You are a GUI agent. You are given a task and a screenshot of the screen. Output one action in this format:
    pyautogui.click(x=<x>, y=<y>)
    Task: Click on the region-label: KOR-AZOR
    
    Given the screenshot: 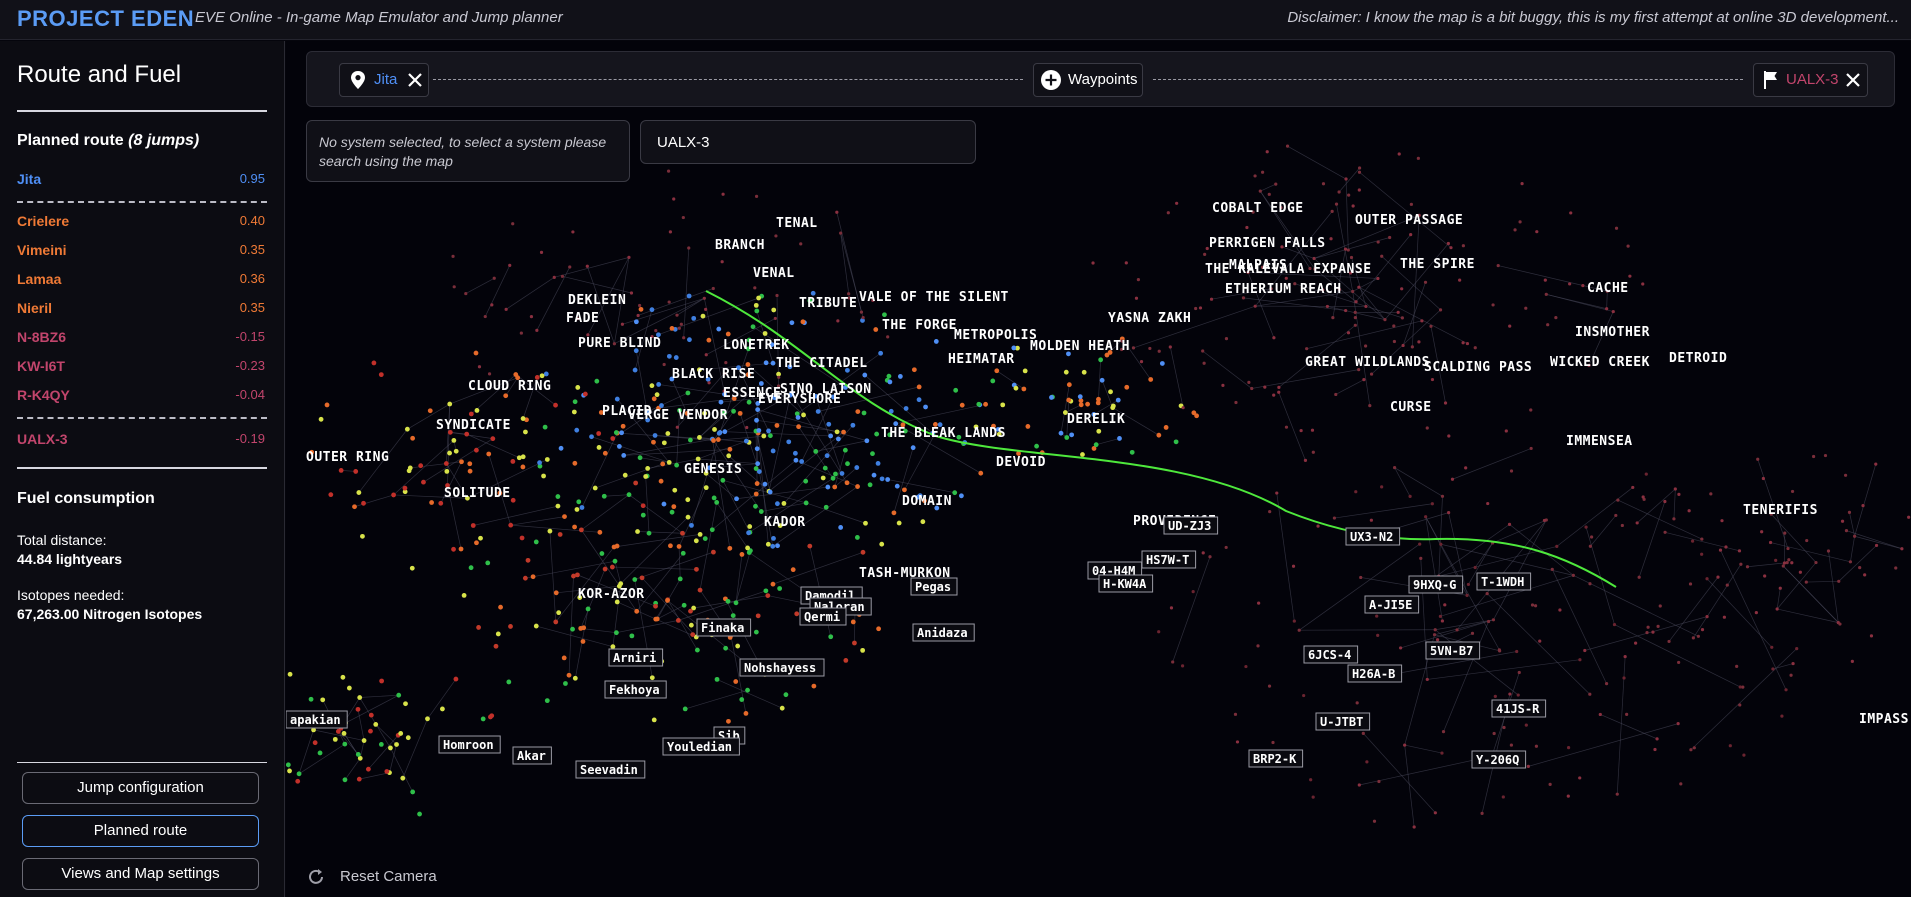 What is the action you would take?
    pyautogui.click(x=611, y=594)
    